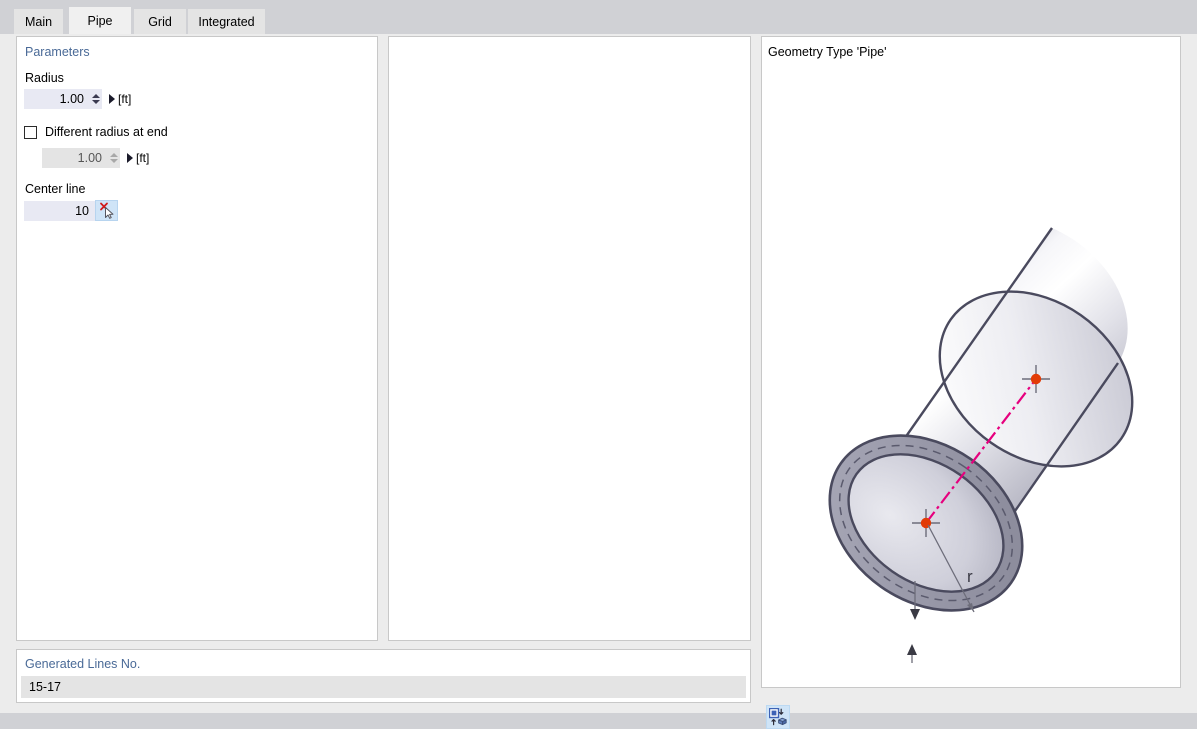 Image resolution: width=1197 pixels, height=729 pixels. What do you see at coordinates (827, 52) in the screenshot?
I see `preview-title: Geometry Type 'Pipe'` at bounding box center [827, 52].